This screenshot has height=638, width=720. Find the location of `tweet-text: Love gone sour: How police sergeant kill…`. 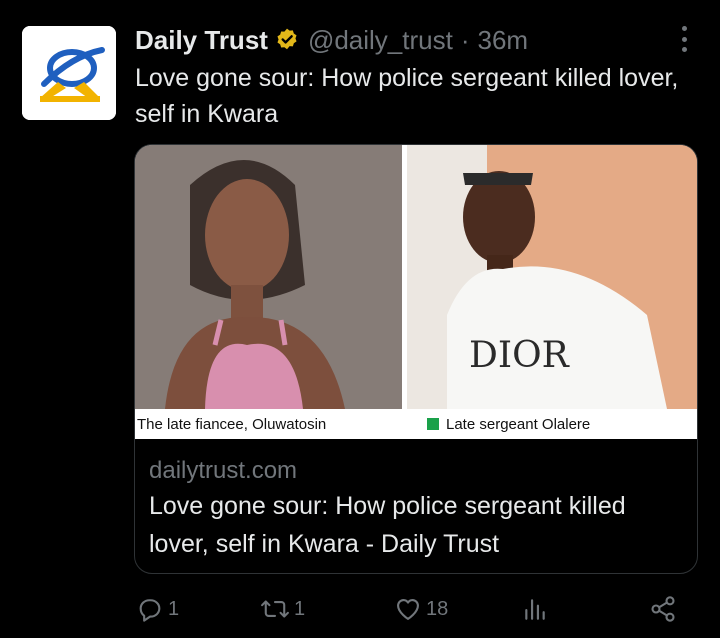

tweet-text: Love gone sour: How police sergeant kill… is located at coordinates (407, 96).